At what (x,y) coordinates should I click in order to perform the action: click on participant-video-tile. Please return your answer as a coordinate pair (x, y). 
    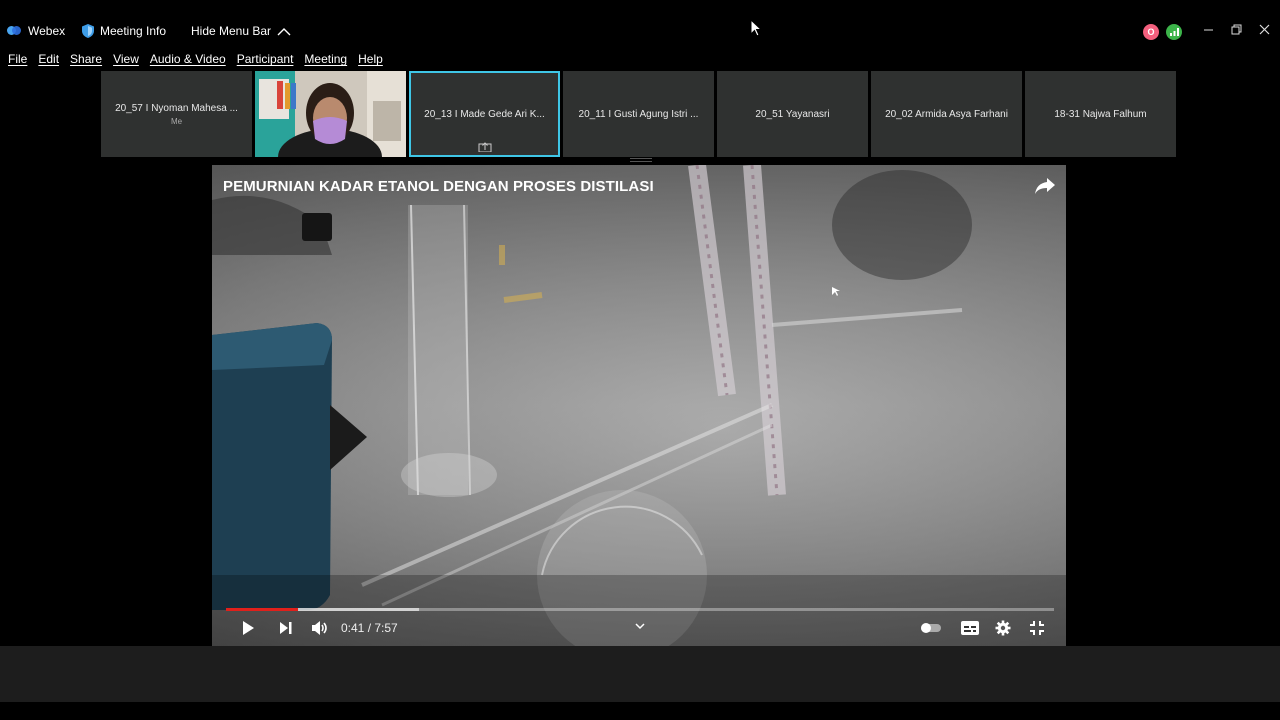
    Looking at the image, I should click on (330, 114).